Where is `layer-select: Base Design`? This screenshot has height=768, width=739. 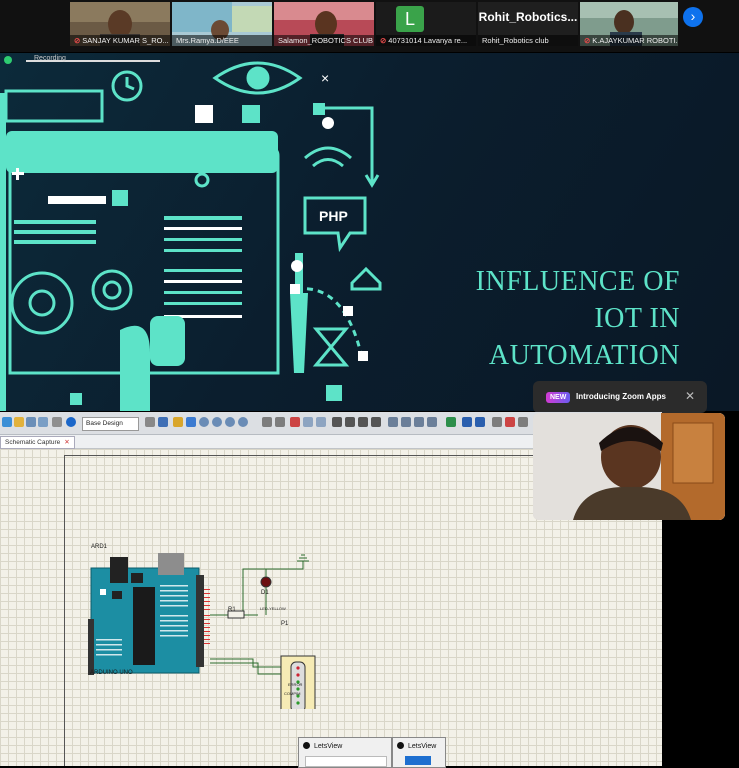 layer-select: Base Design is located at coordinates (110, 424).